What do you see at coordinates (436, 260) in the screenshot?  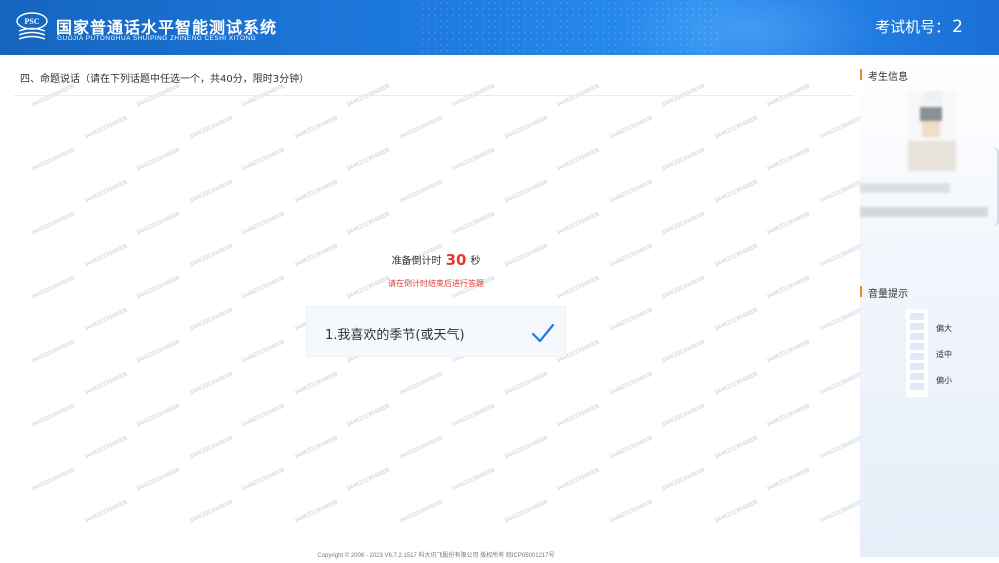 I see `countdown: 准备倒计时 30 秒` at bounding box center [436, 260].